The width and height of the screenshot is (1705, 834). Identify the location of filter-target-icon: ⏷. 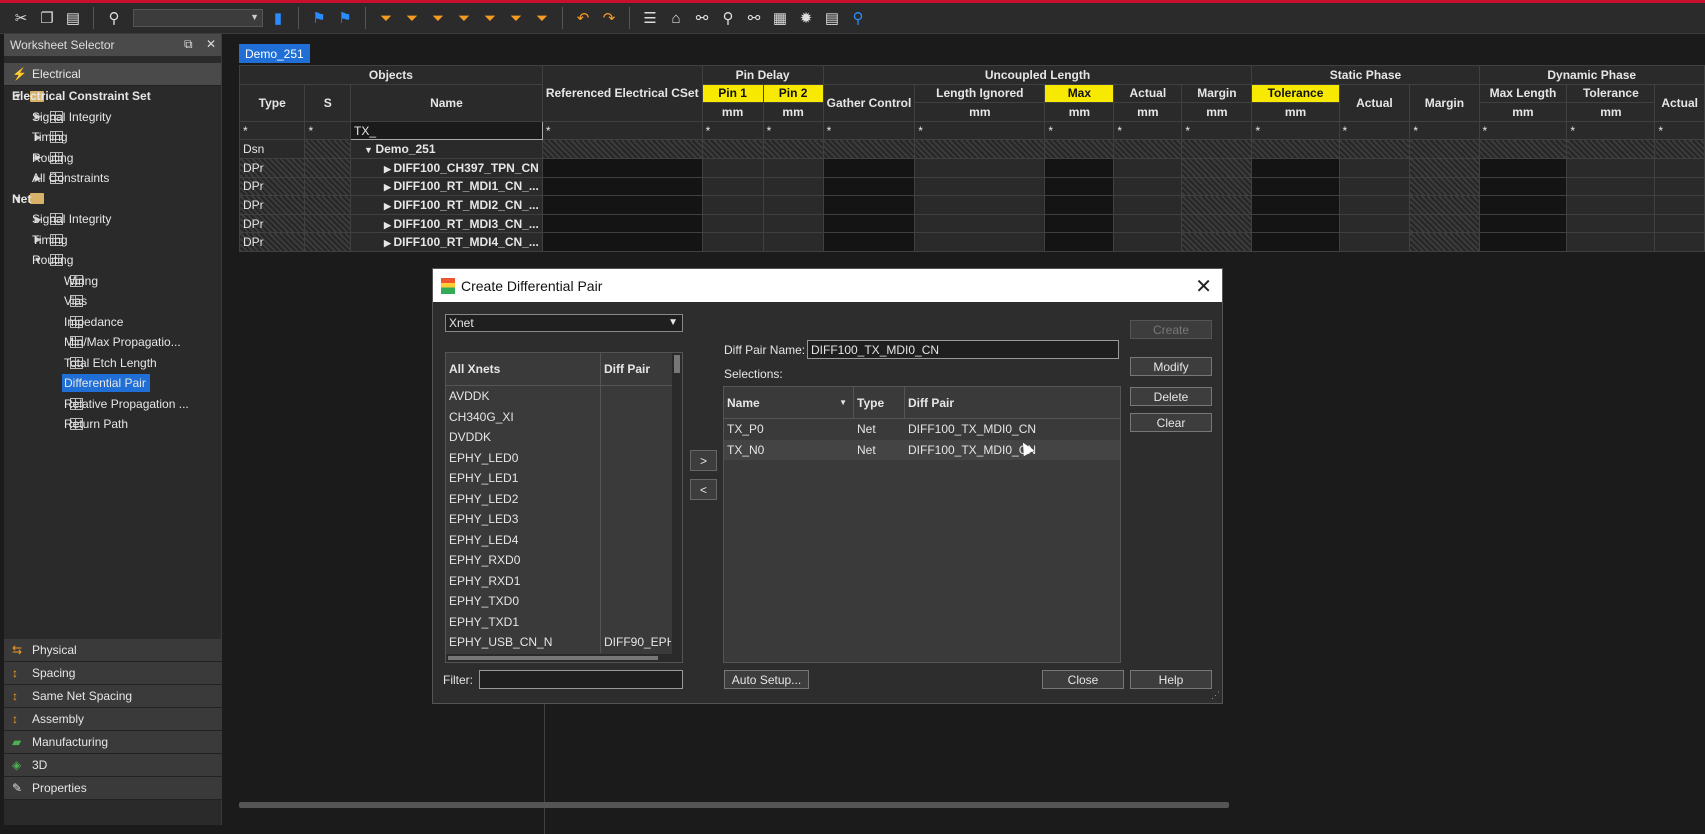
(490, 18).